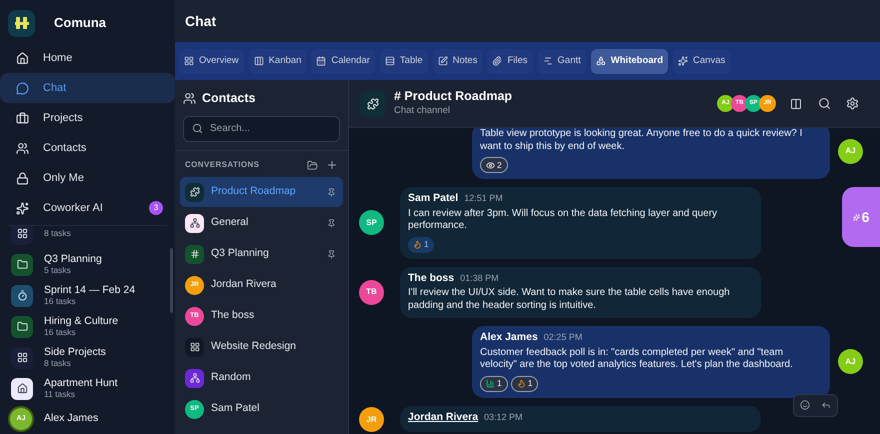  What do you see at coordinates (277, 61) in the screenshot?
I see `view-tab: Kanban` at bounding box center [277, 61].